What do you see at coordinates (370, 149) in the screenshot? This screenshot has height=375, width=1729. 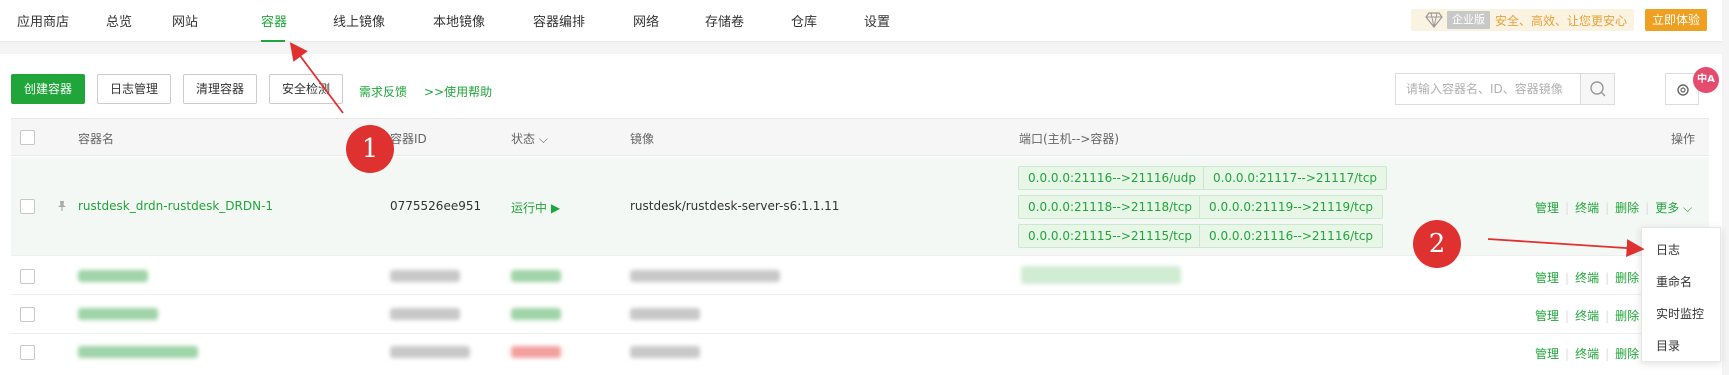 I see `annotation-marker-1: 1` at bounding box center [370, 149].